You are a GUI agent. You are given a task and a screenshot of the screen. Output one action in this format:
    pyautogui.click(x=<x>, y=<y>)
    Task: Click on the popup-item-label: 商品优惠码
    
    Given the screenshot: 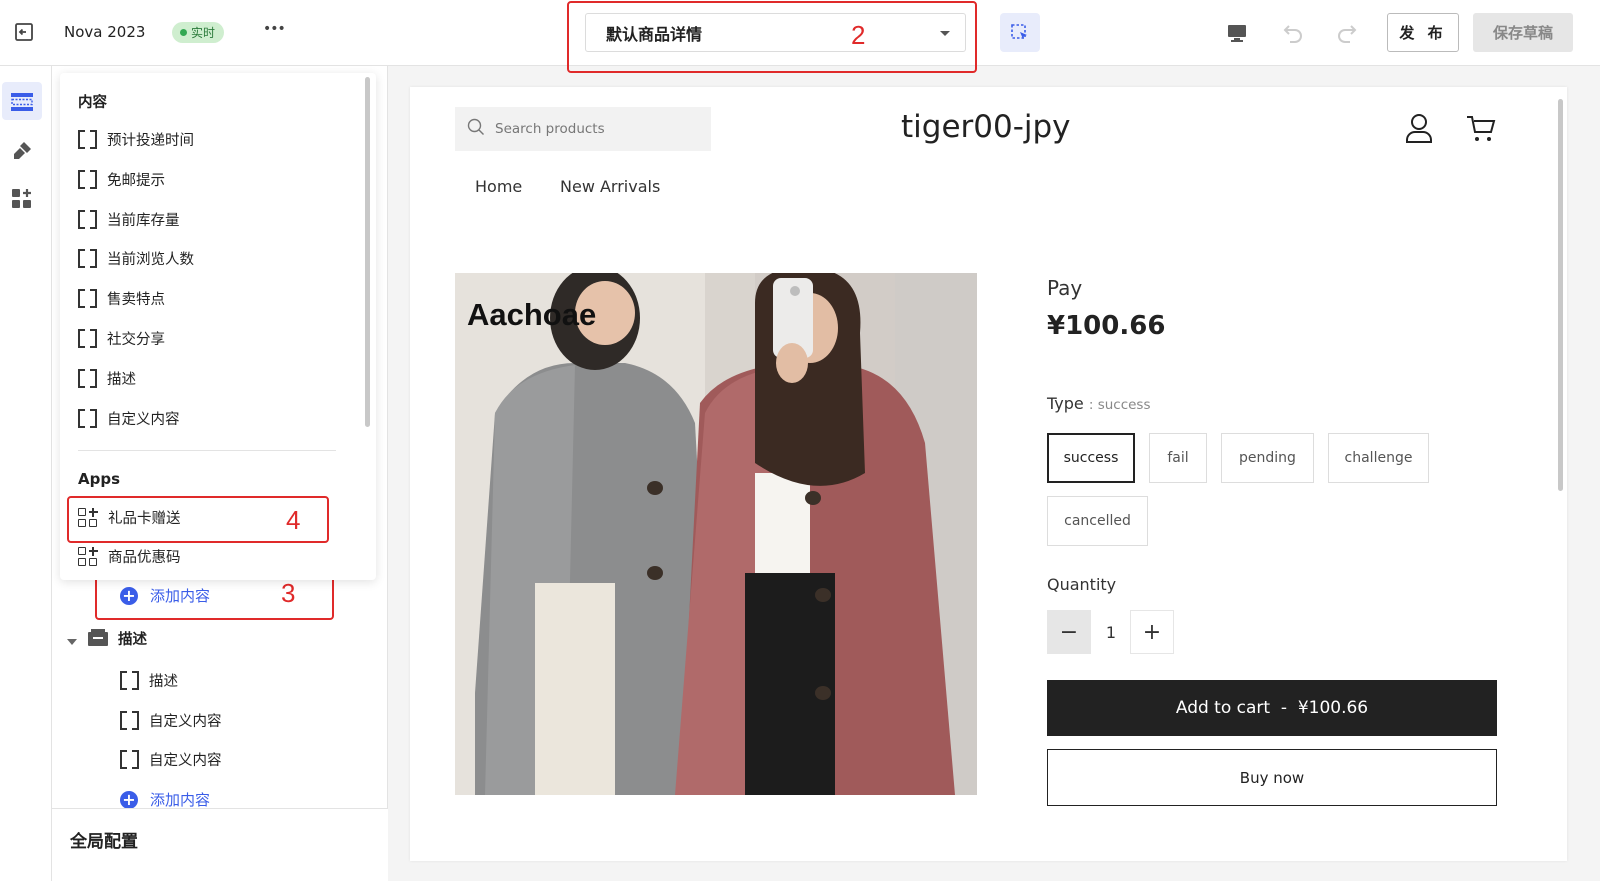 What is the action you would take?
    pyautogui.click(x=144, y=558)
    